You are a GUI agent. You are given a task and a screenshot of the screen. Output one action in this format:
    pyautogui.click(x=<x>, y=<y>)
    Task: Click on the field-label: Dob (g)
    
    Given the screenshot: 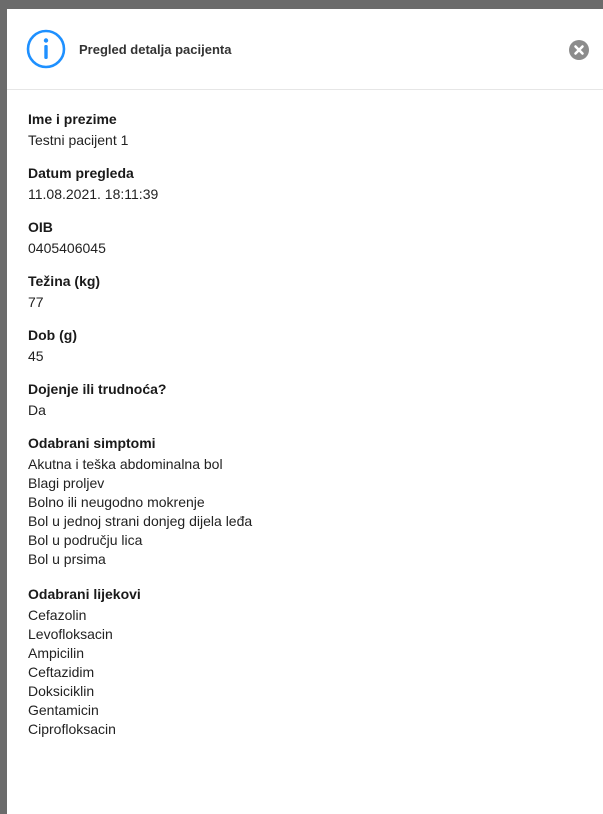 What is the action you would take?
    pyautogui.click(x=52, y=335)
    